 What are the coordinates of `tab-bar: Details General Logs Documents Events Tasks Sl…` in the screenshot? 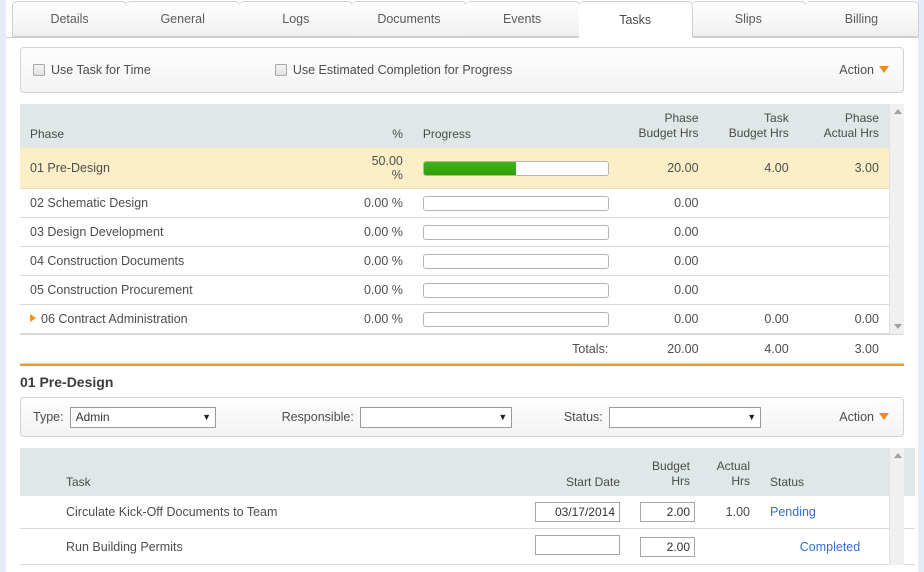 It's located at (462, 19).